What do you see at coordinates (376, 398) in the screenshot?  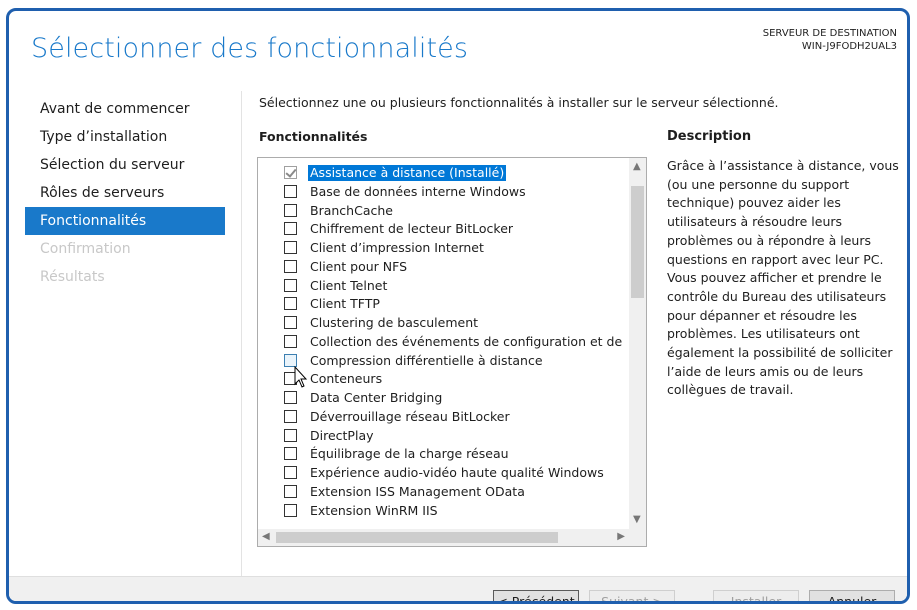 I see `feature-label: Data Center Bridging` at bounding box center [376, 398].